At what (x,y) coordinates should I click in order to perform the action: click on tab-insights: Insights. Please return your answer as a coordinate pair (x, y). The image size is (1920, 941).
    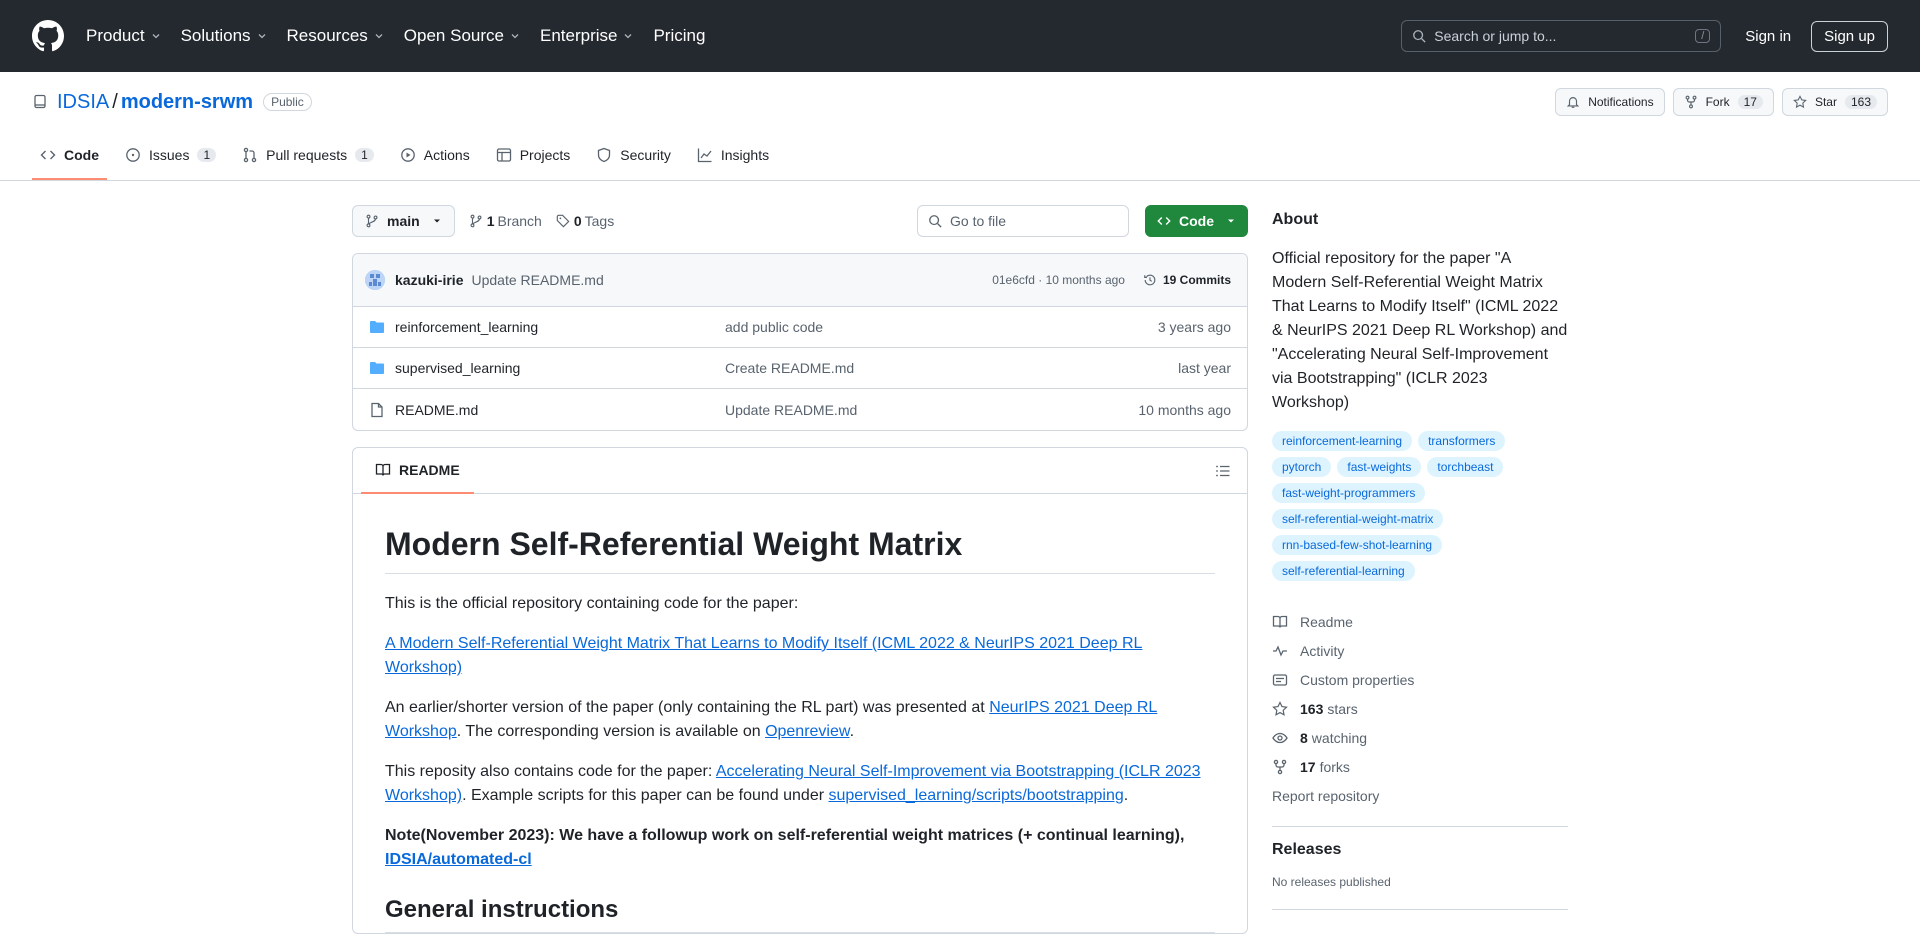
    Looking at the image, I should click on (733, 156).